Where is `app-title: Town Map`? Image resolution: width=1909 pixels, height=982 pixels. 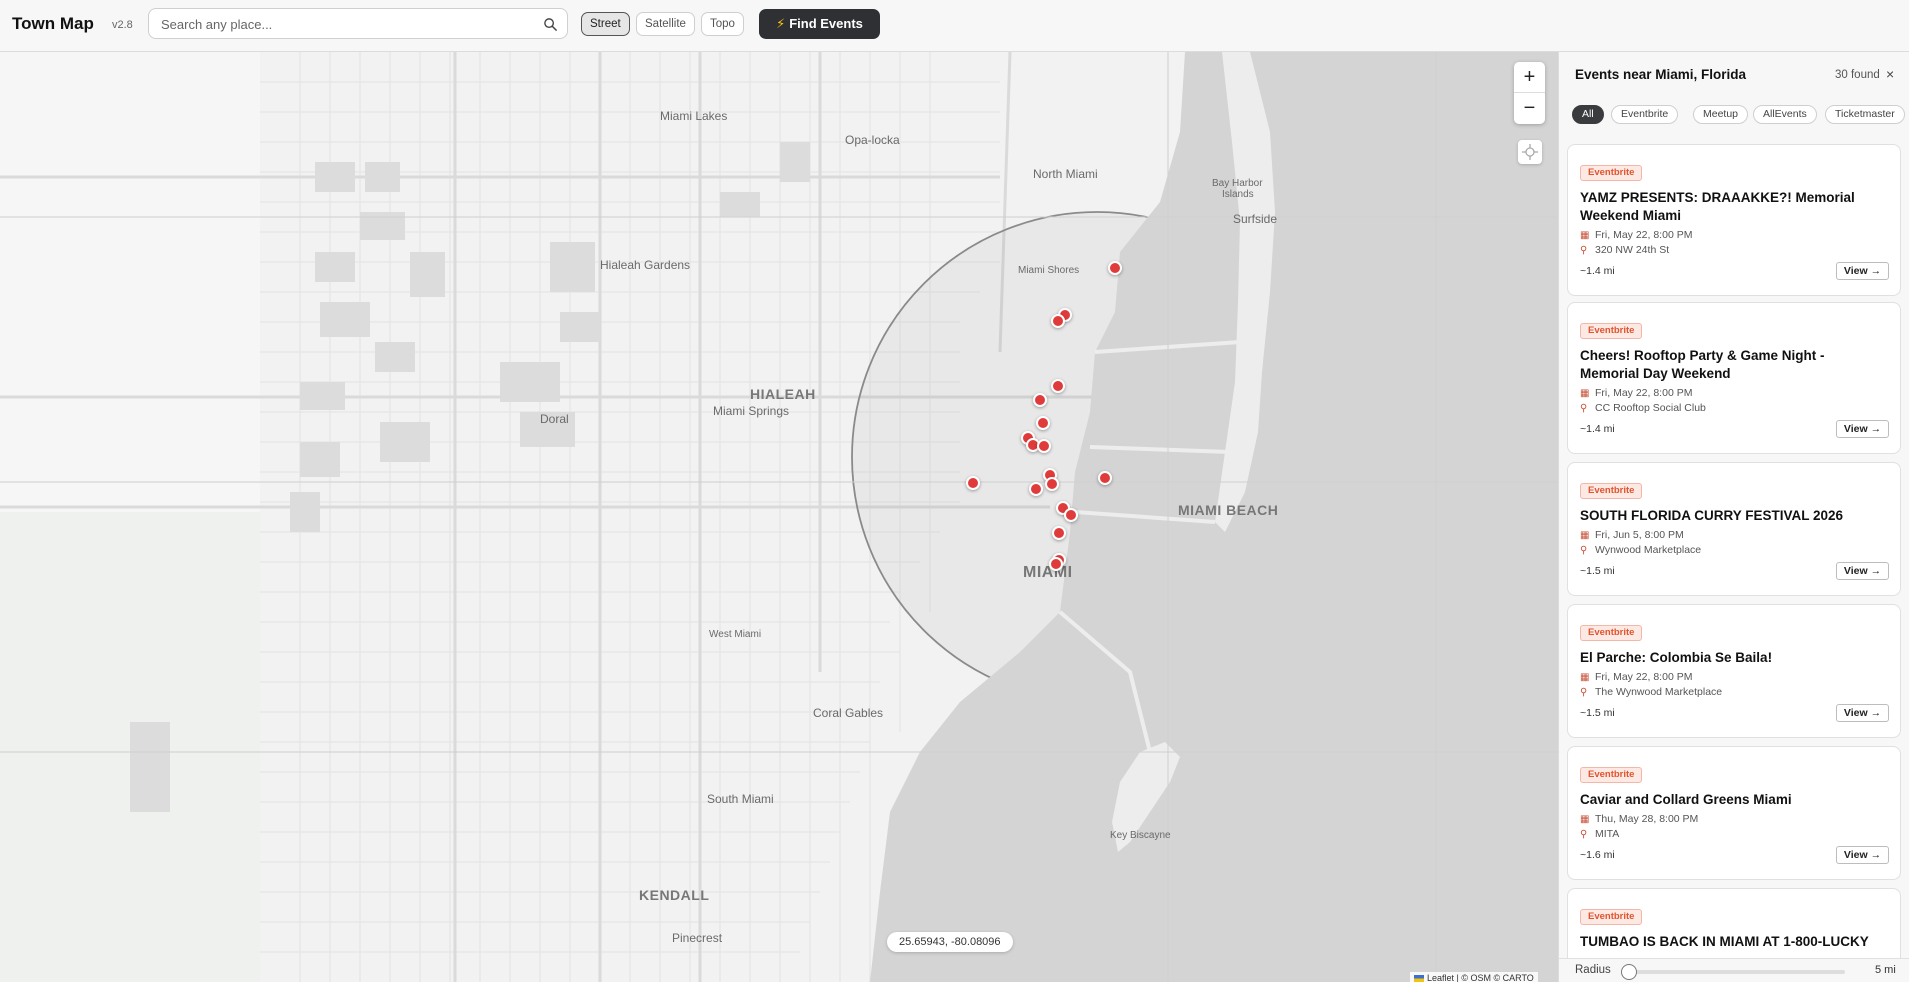
app-title: Town Map is located at coordinates (53, 23).